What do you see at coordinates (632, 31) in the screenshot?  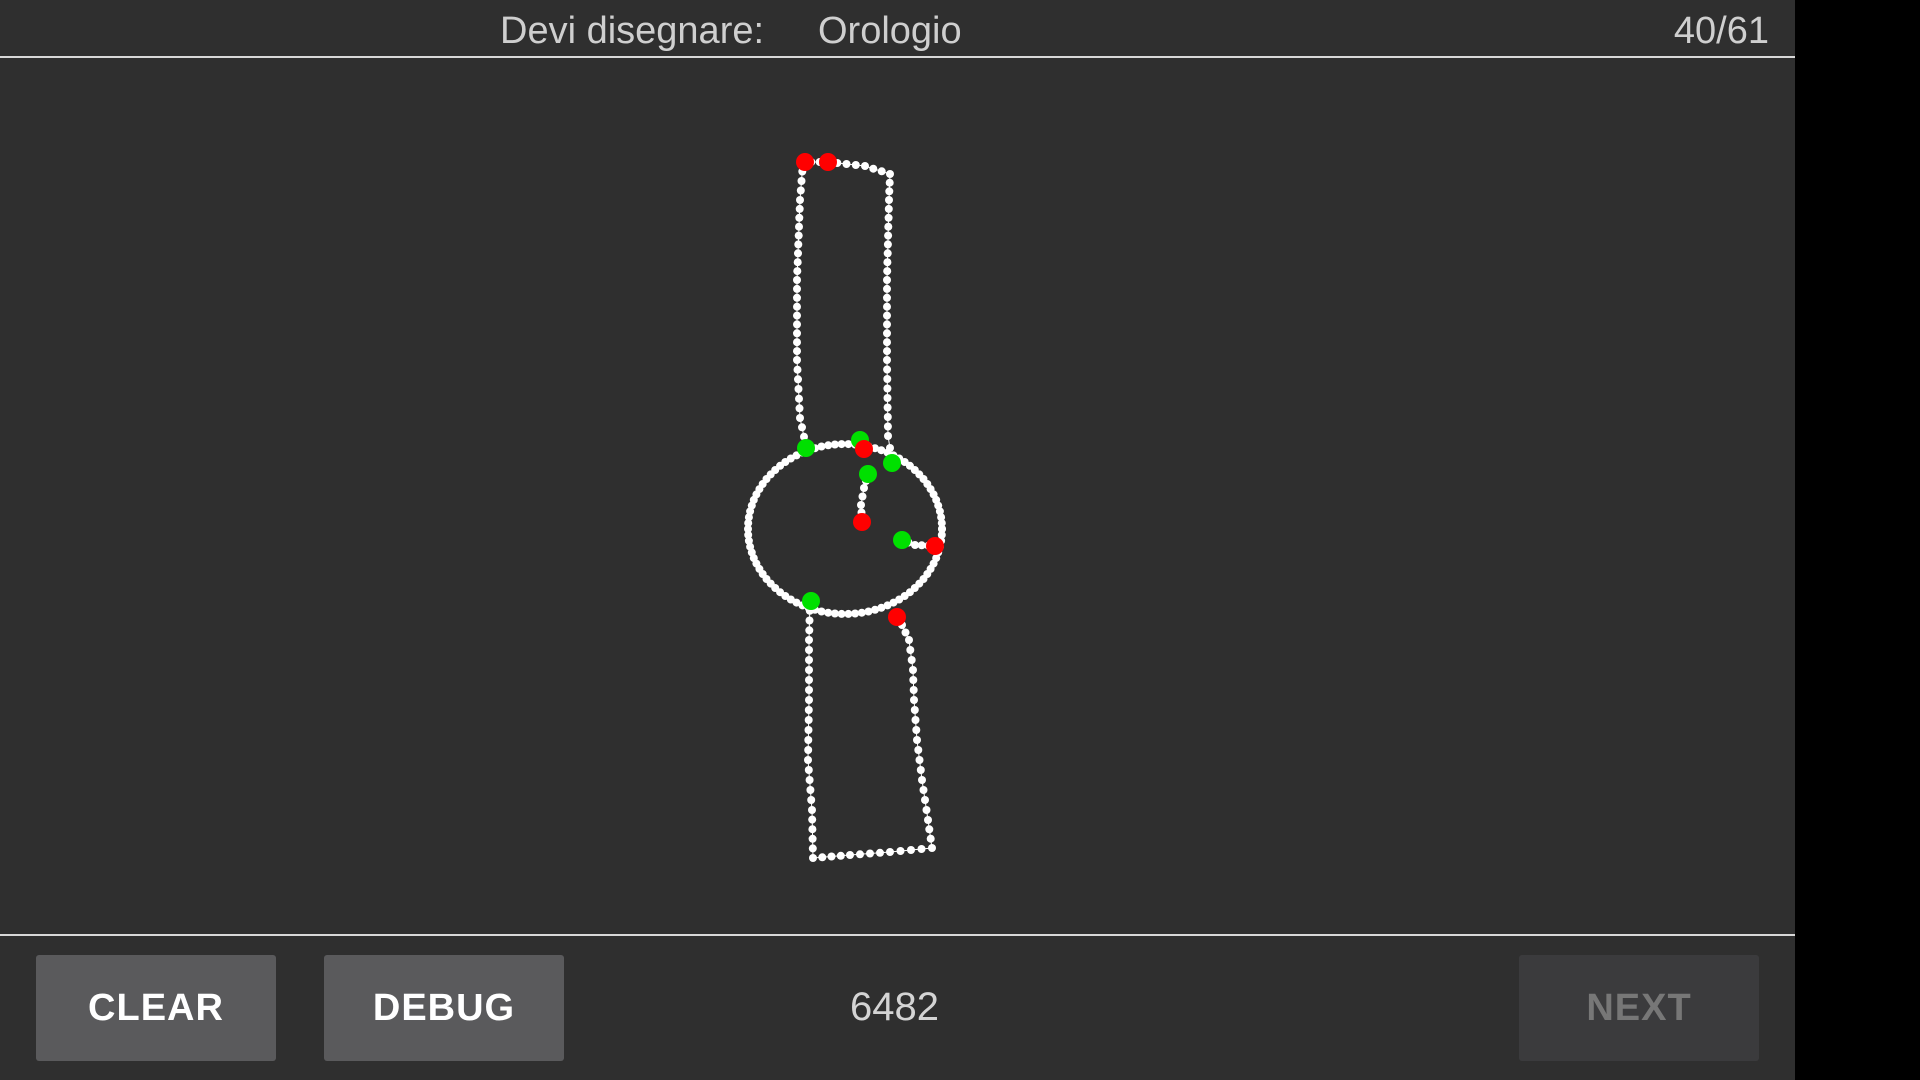 I see `prompt-label: Devi disegnare:` at bounding box center [632, 31].